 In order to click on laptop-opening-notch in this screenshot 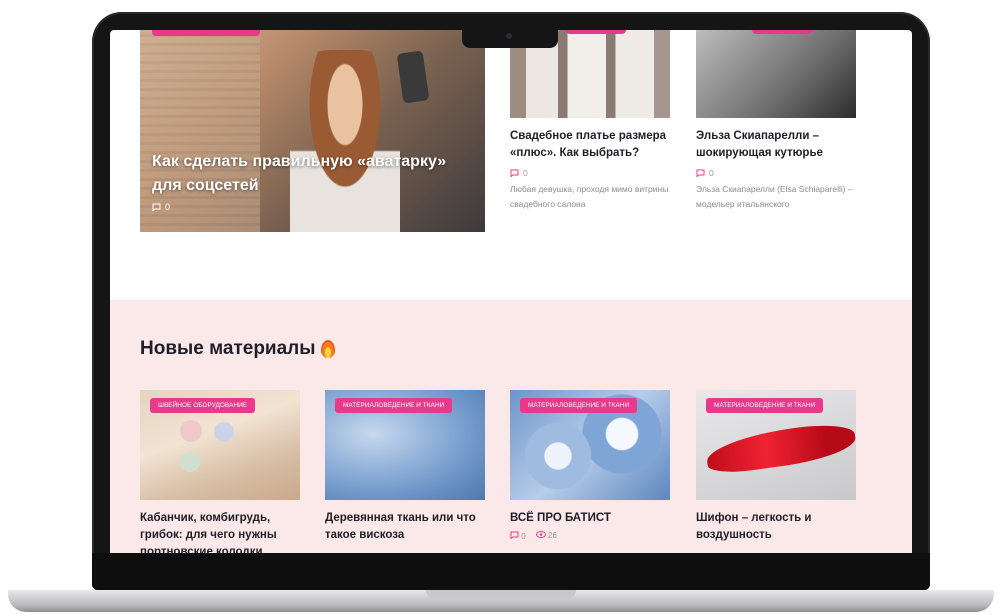, I will do `click(501, 594)`.